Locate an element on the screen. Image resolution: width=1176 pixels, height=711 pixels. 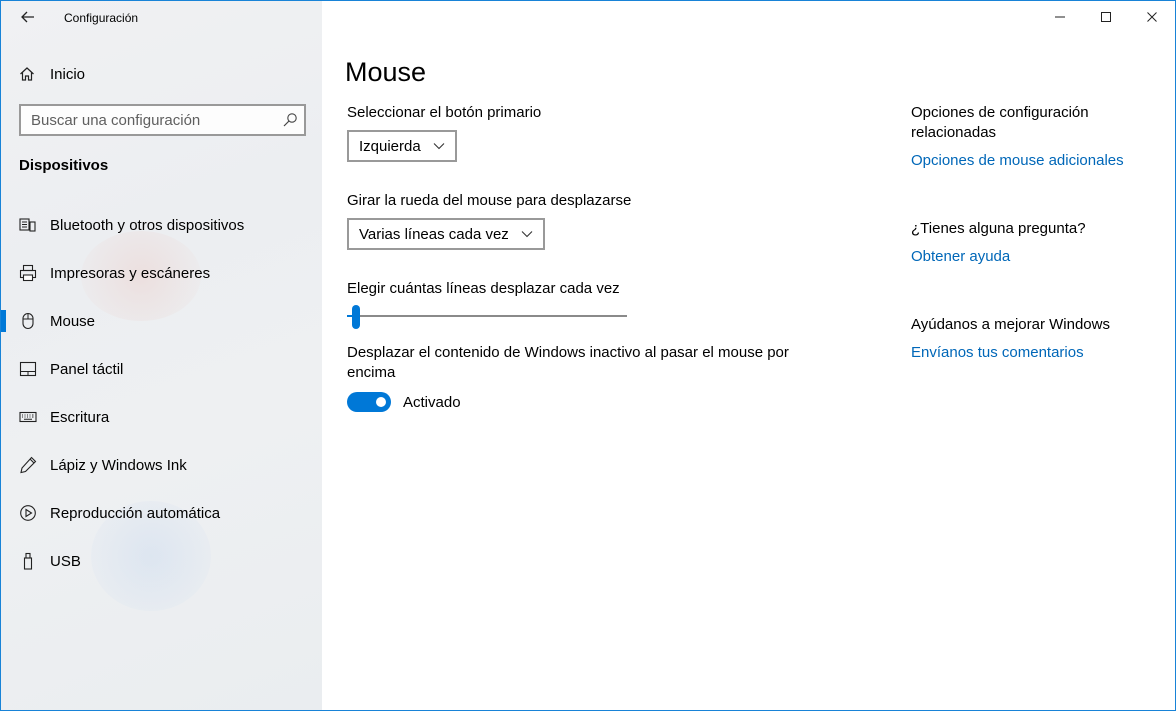
primary-button-dropdown: Izquierda is located at coordinates (402, 146).